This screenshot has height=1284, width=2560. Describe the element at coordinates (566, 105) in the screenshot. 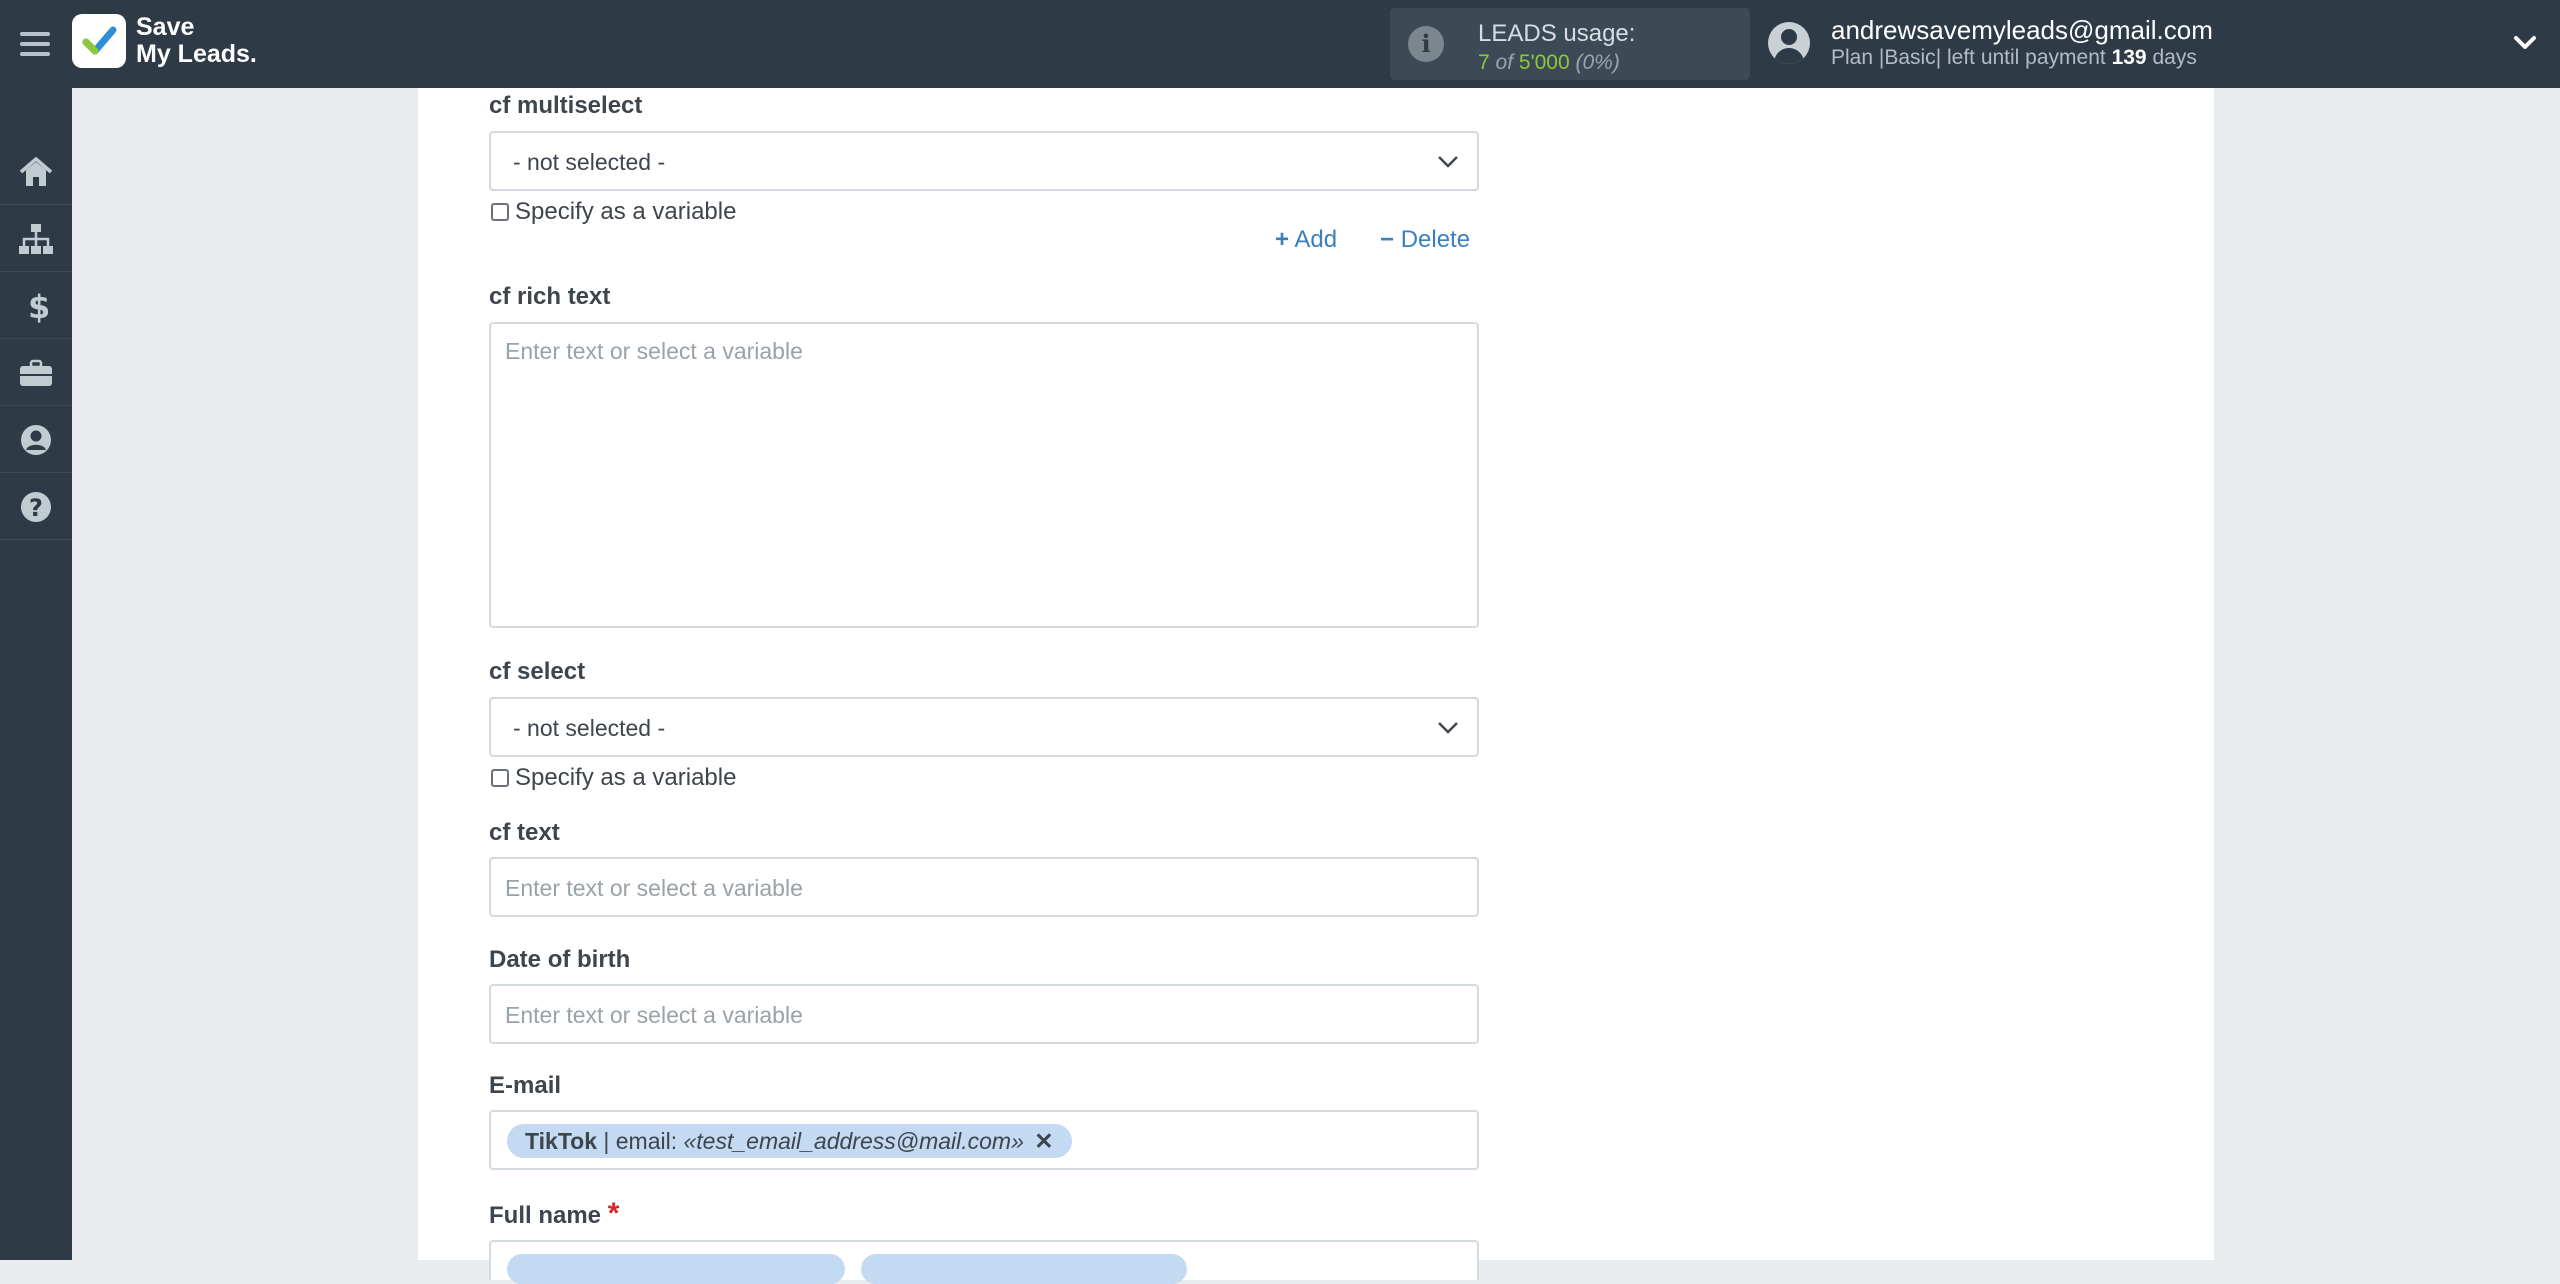

I see `cf-multiselect-label: cf multiselect` at that location.